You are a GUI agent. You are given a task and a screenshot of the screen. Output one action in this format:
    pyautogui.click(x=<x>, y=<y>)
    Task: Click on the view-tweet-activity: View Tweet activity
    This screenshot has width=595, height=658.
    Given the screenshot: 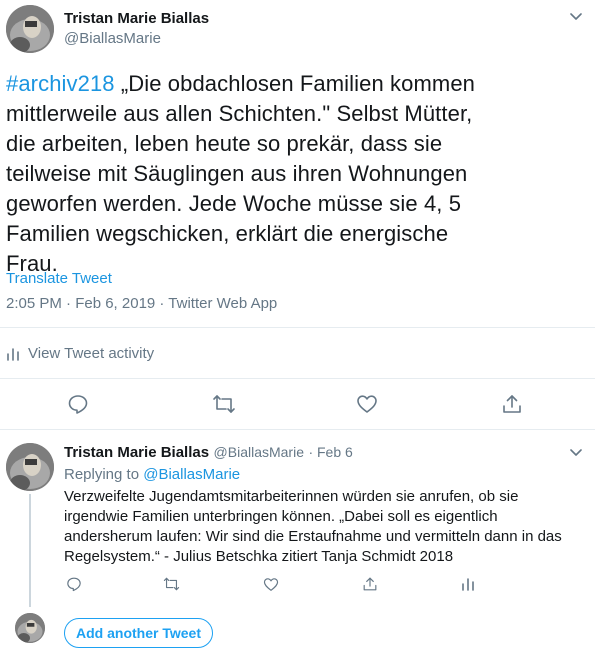 What is the action you would take?
    pyautogui.click(x=80, y=353)
    